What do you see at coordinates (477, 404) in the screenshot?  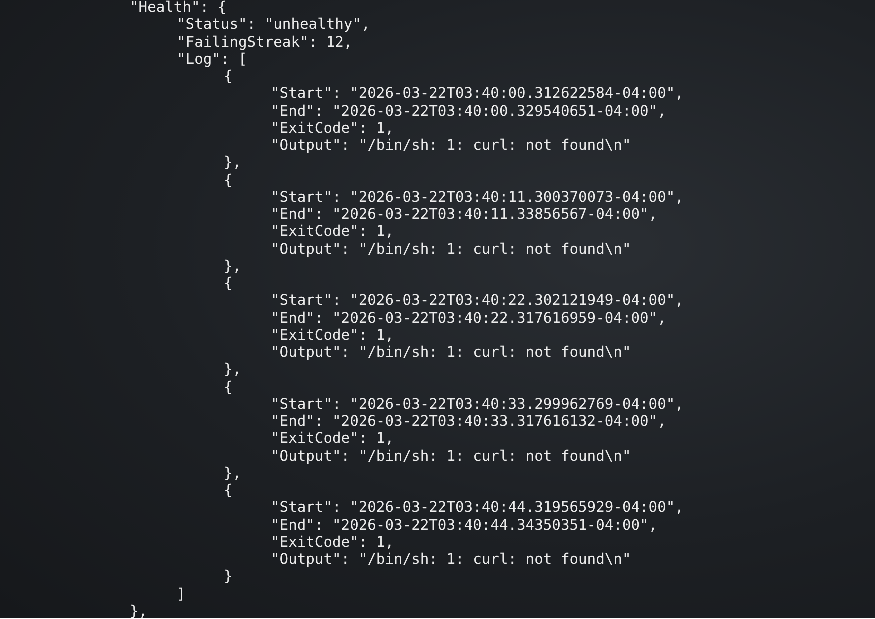 I see `json-line: "Start": "2026-03-22T03:40:33.299962769-04:00",` at bounding box center [477, 404].